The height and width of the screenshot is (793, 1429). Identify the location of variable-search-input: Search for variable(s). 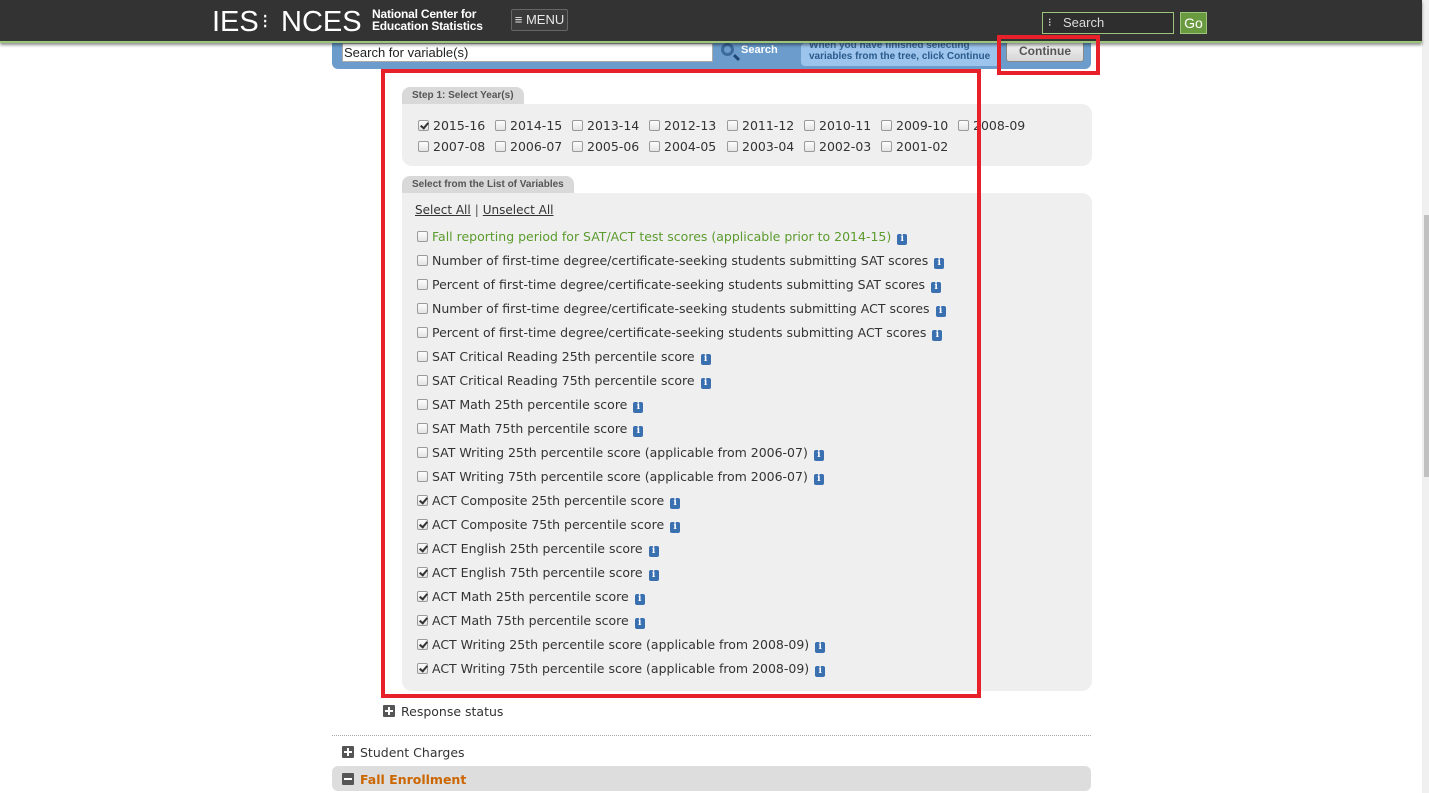
(527, 52).